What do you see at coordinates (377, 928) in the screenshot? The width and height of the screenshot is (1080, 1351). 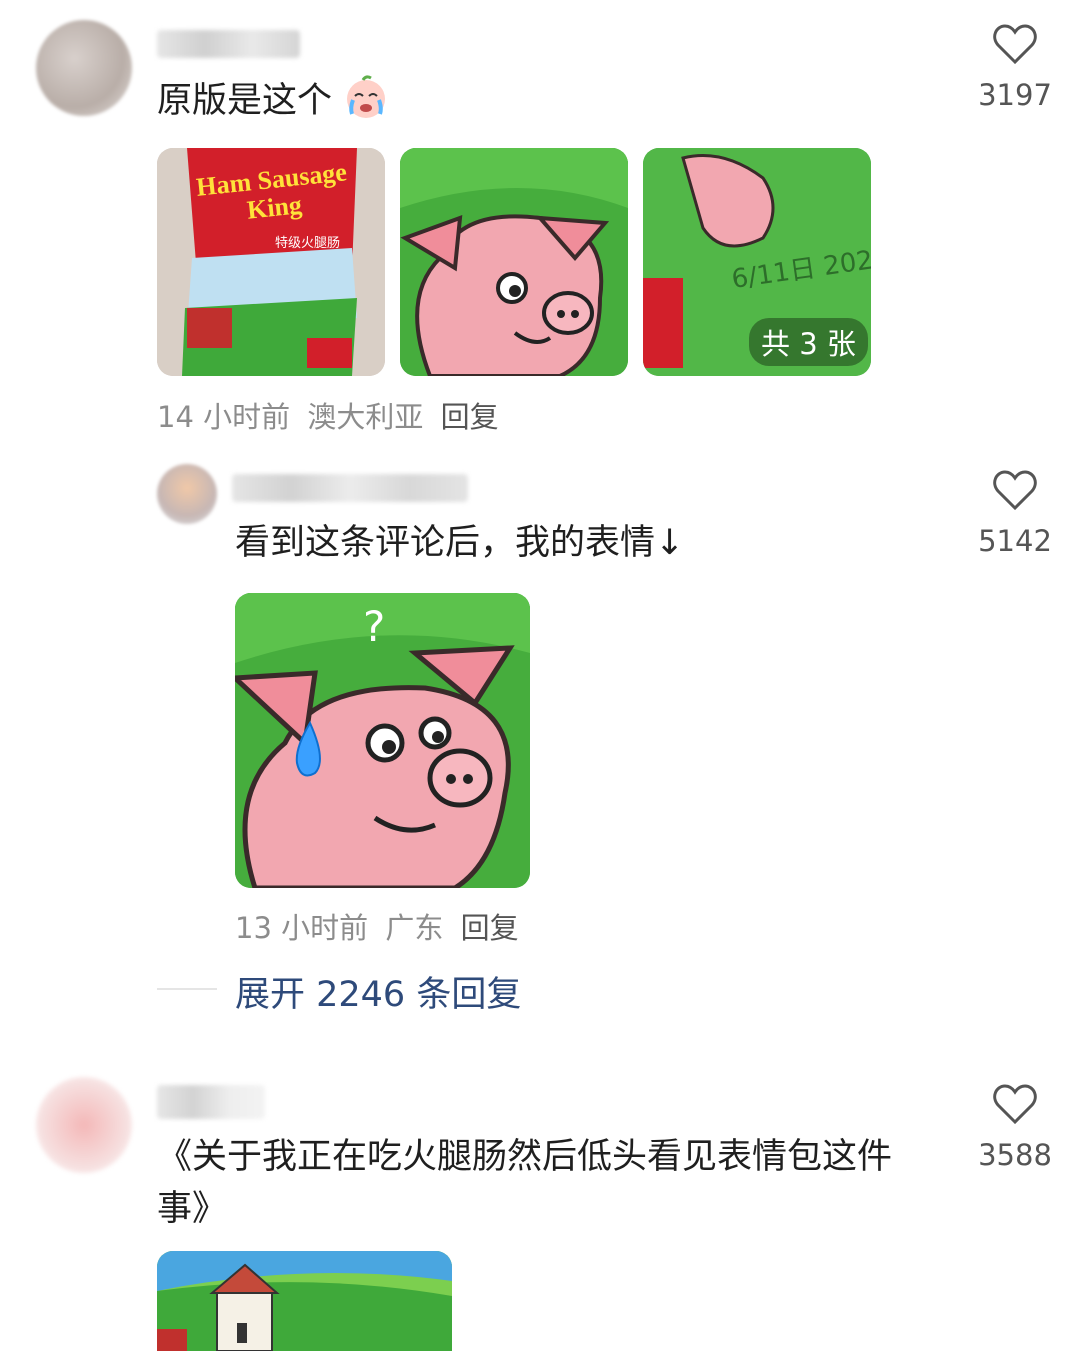 I see `comment-meta: 13 小时前 广东 回复` at bounding box center [377, 928].